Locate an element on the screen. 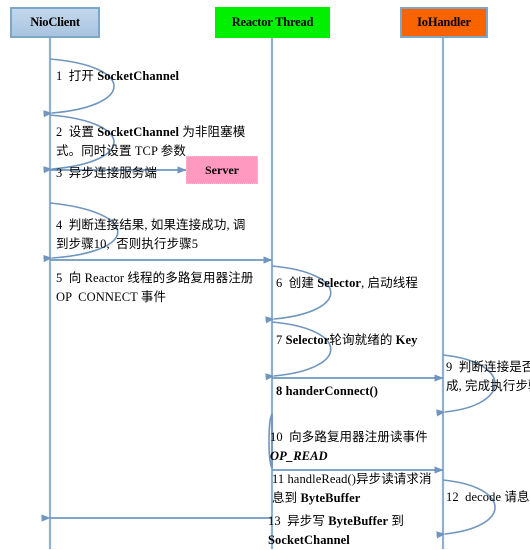  message-8-text-bold: 8 handerConnect() is located at coordinates (327, 391).